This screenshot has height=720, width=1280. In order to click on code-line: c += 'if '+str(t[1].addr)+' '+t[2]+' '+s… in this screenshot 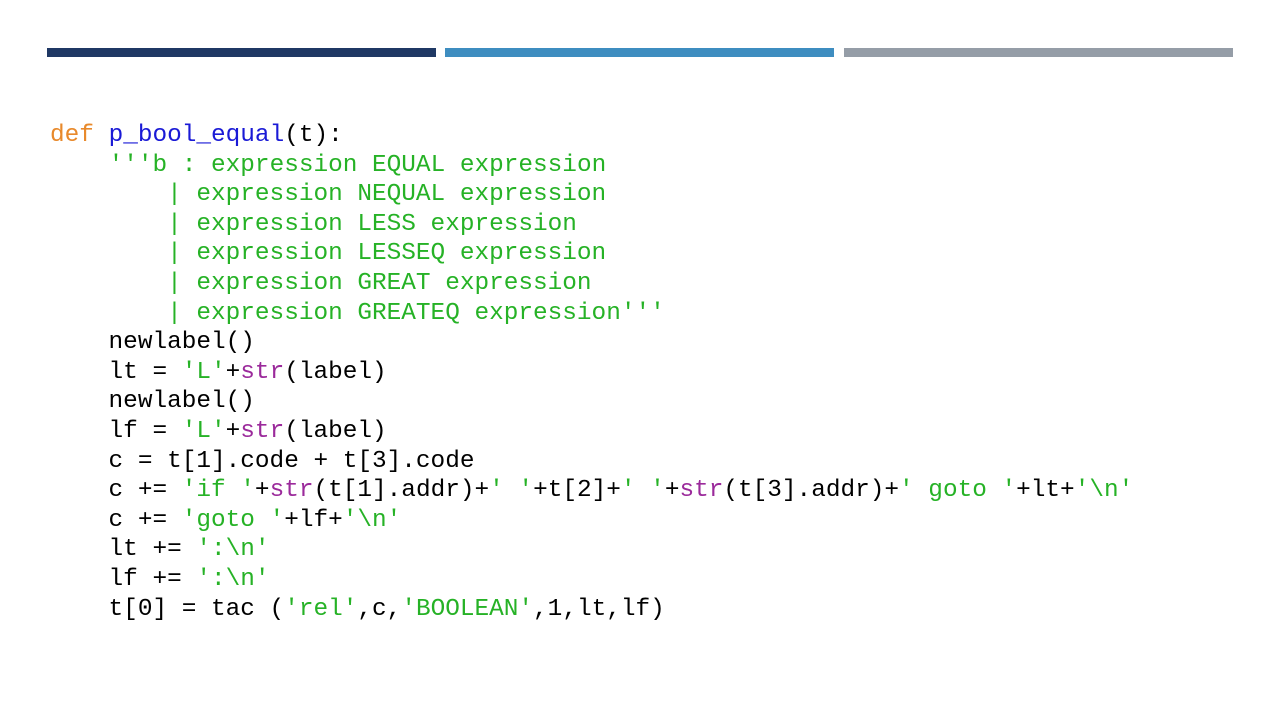, I will do `click(592, 491)`.